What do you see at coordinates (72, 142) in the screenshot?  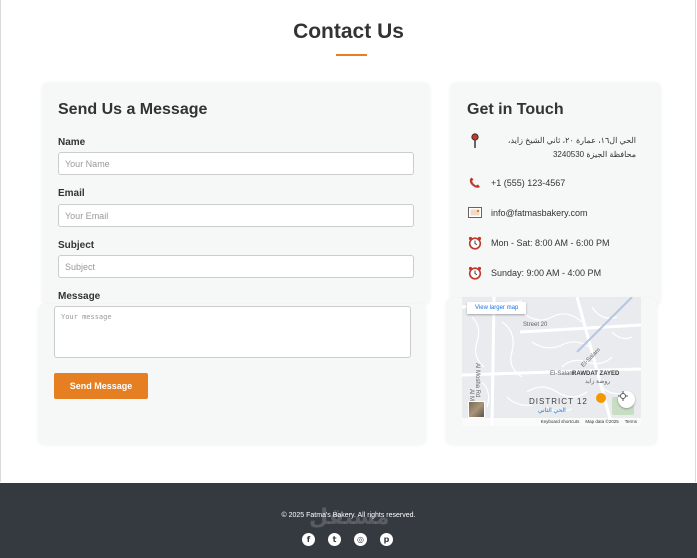 I see `name-label: Name` at bounding box center [72, 142].